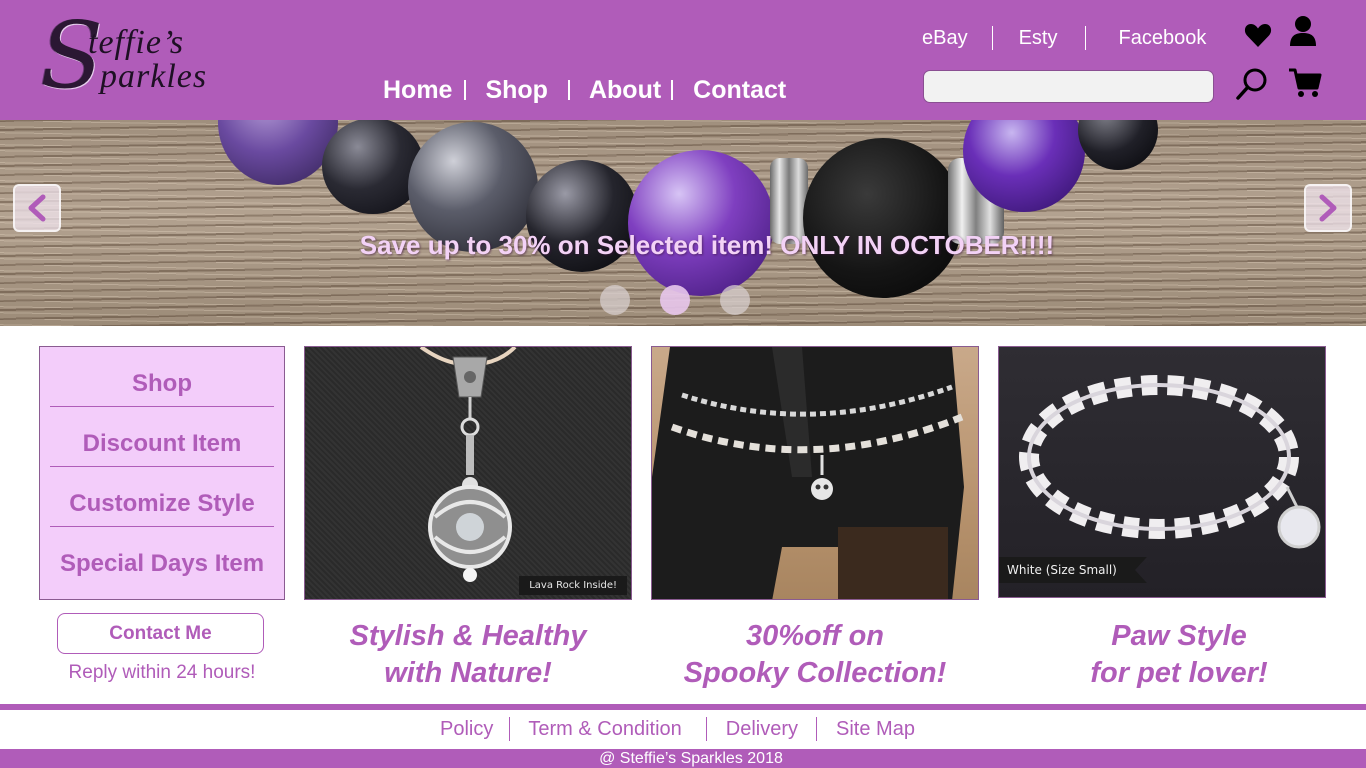  What do you see at coordinates (762, 729) in the screenshot?
I see `footer-link-delivery: Delivery` at bounding box center [762, 729].